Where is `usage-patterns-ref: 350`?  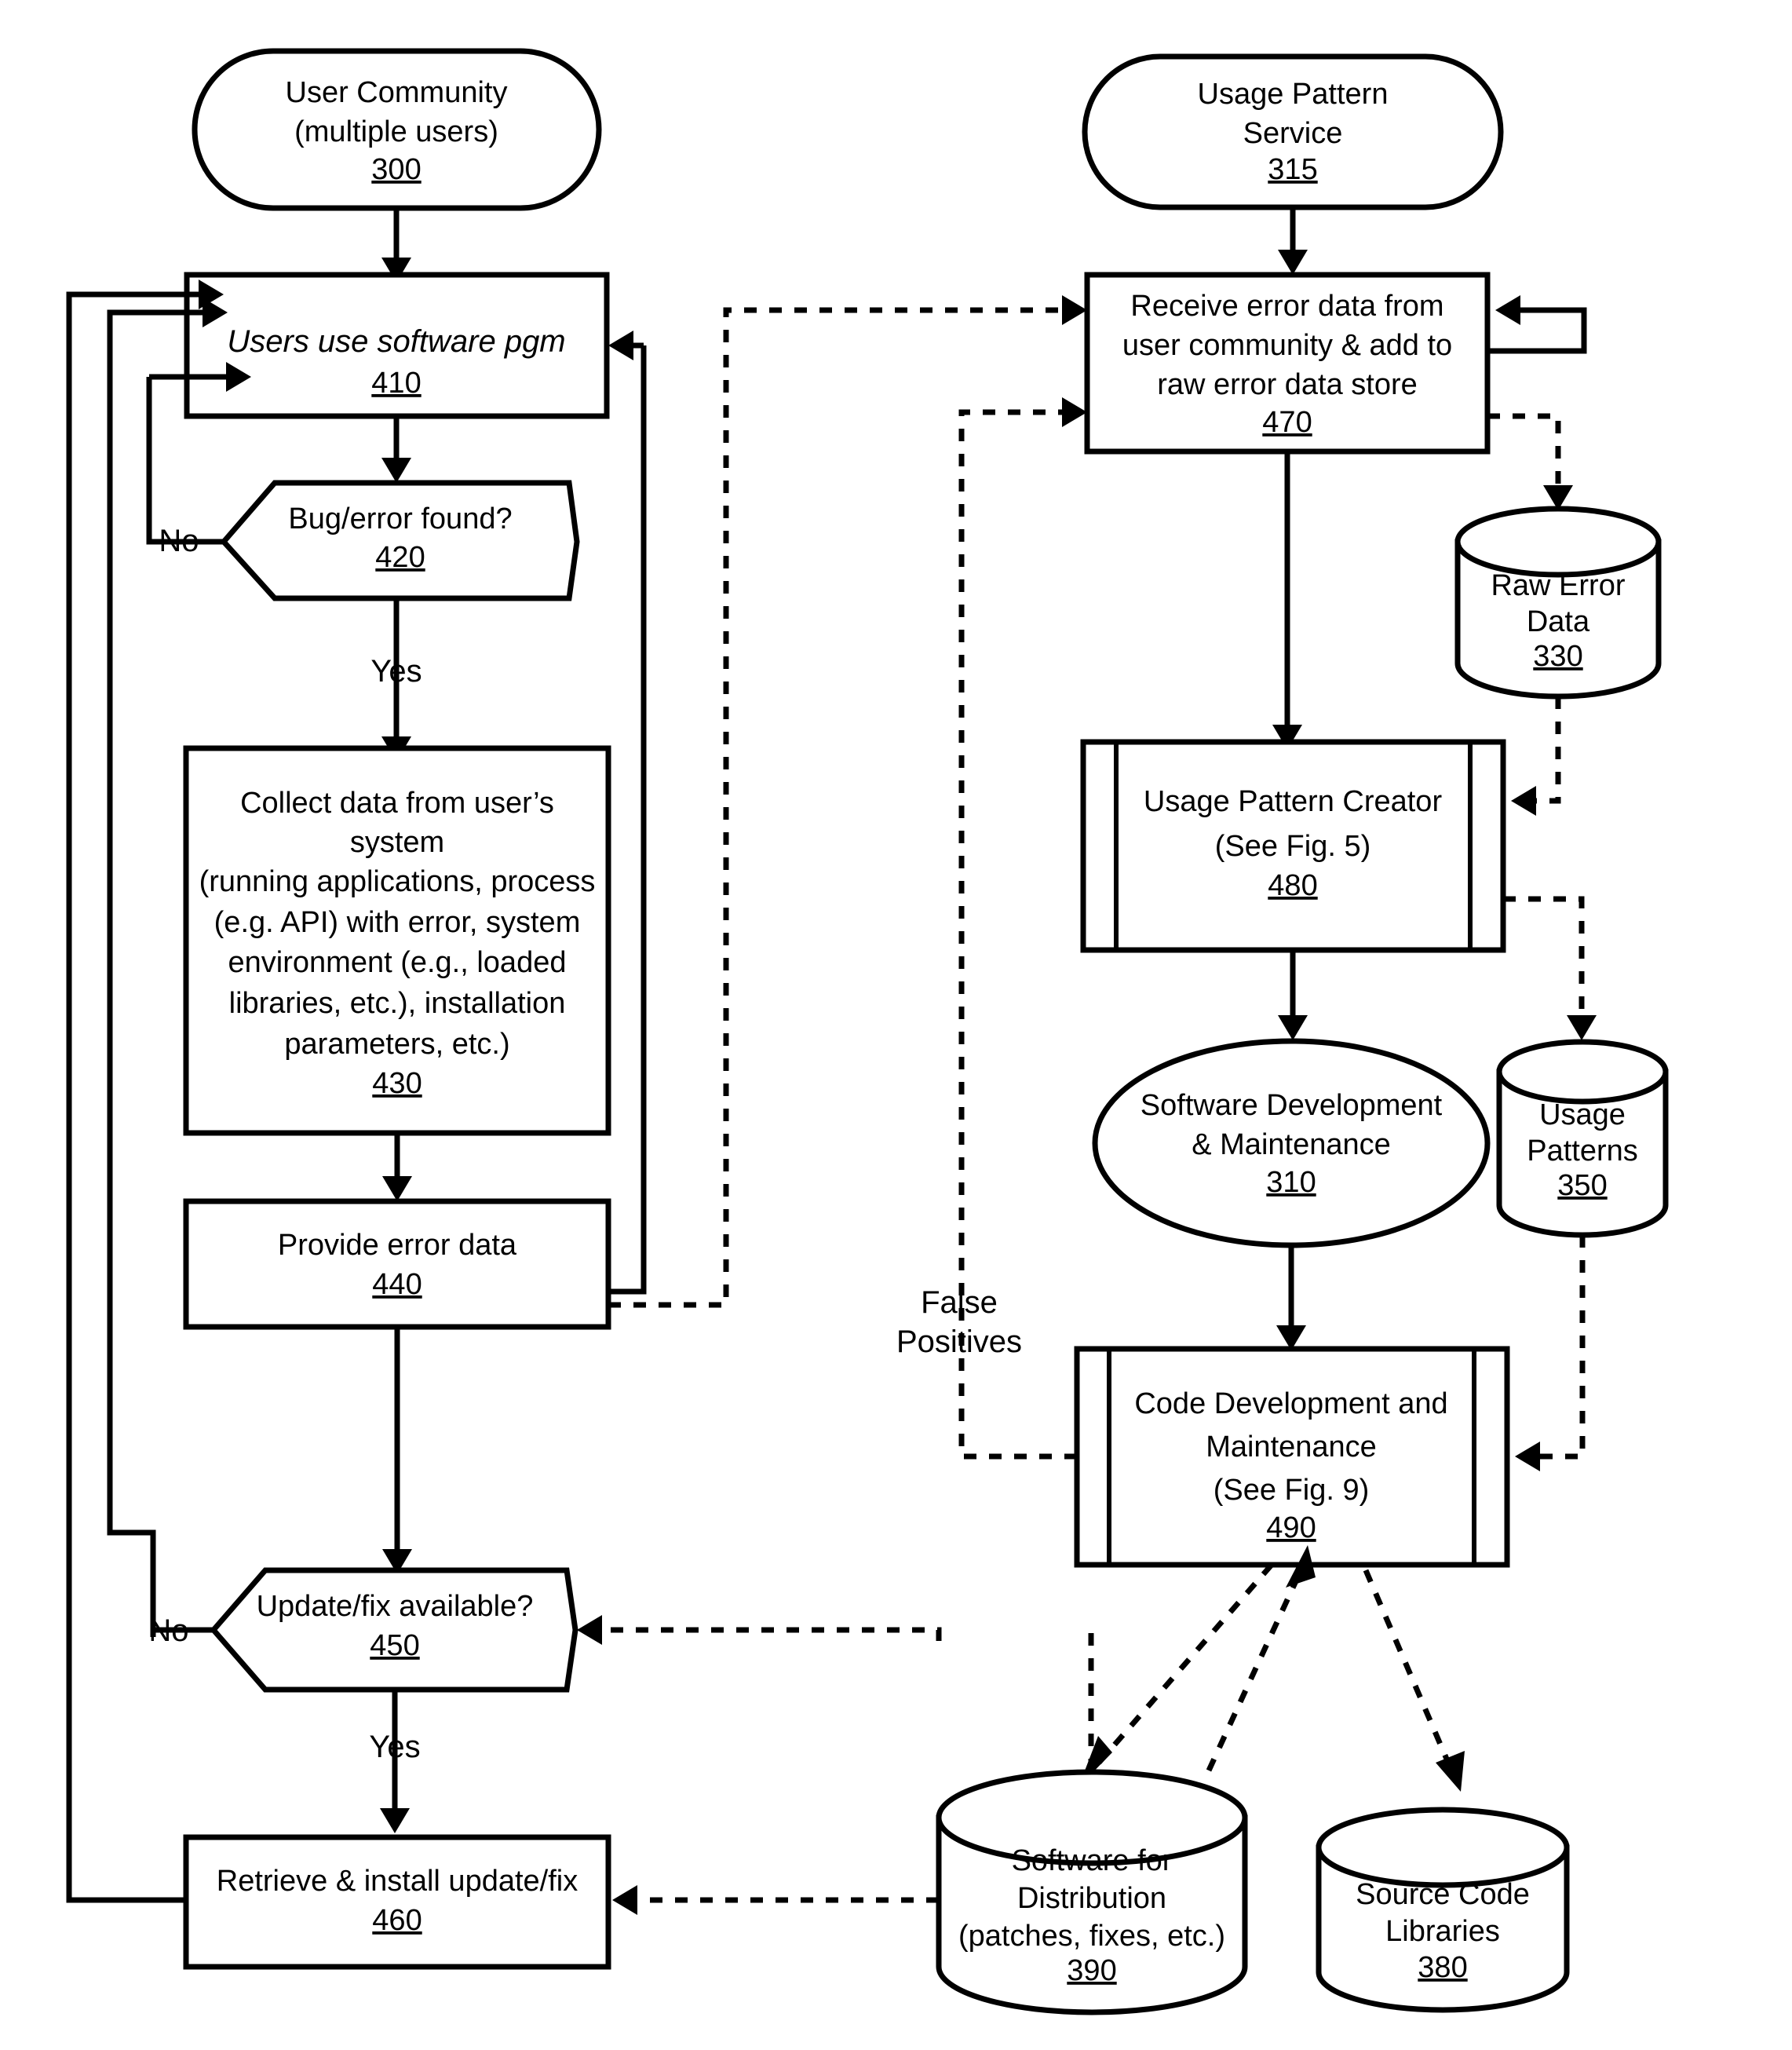 usage-patterns-ref: 350 is located at coordinates (1582, 1186).